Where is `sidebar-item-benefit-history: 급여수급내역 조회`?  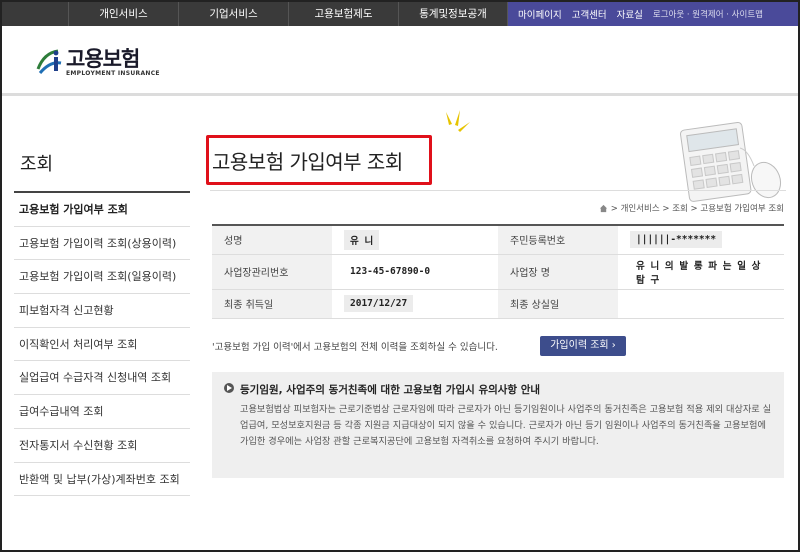 sidebar-item-benefit-history: 급여수급내역 조회 is located at coordinates (102, 412).